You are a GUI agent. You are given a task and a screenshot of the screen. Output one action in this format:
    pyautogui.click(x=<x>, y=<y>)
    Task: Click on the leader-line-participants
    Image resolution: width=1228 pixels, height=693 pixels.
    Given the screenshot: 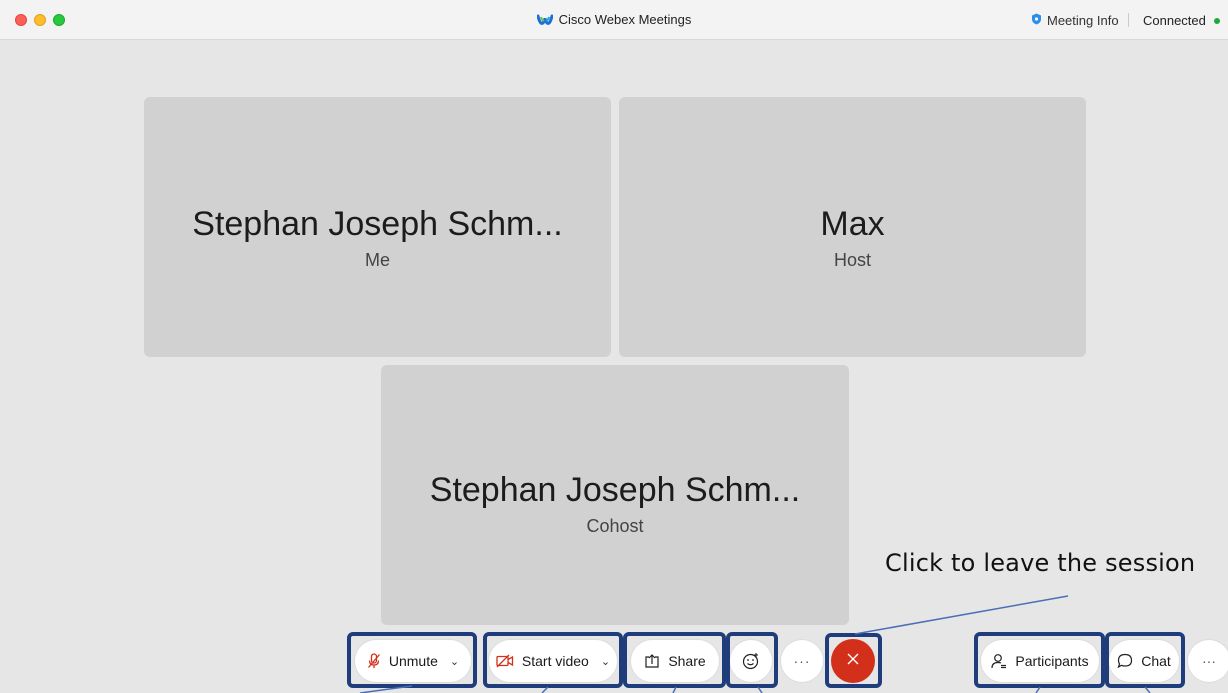 What is the action you would take?
    pyautogui.click(x=1038, y=689)
    